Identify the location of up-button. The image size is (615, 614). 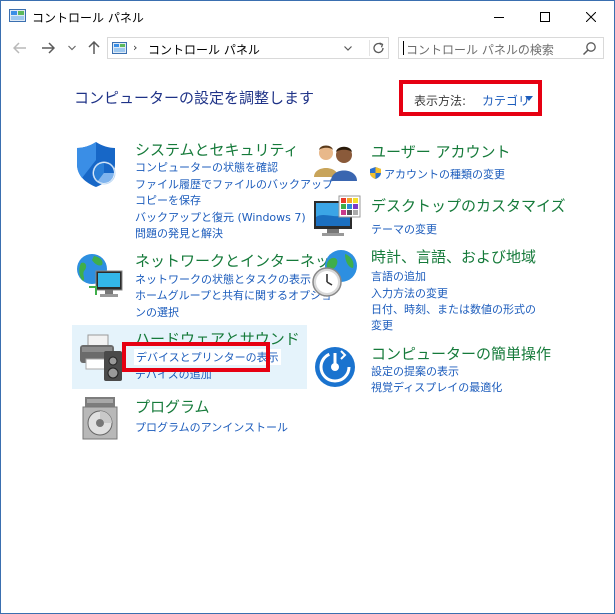
(94, 48).